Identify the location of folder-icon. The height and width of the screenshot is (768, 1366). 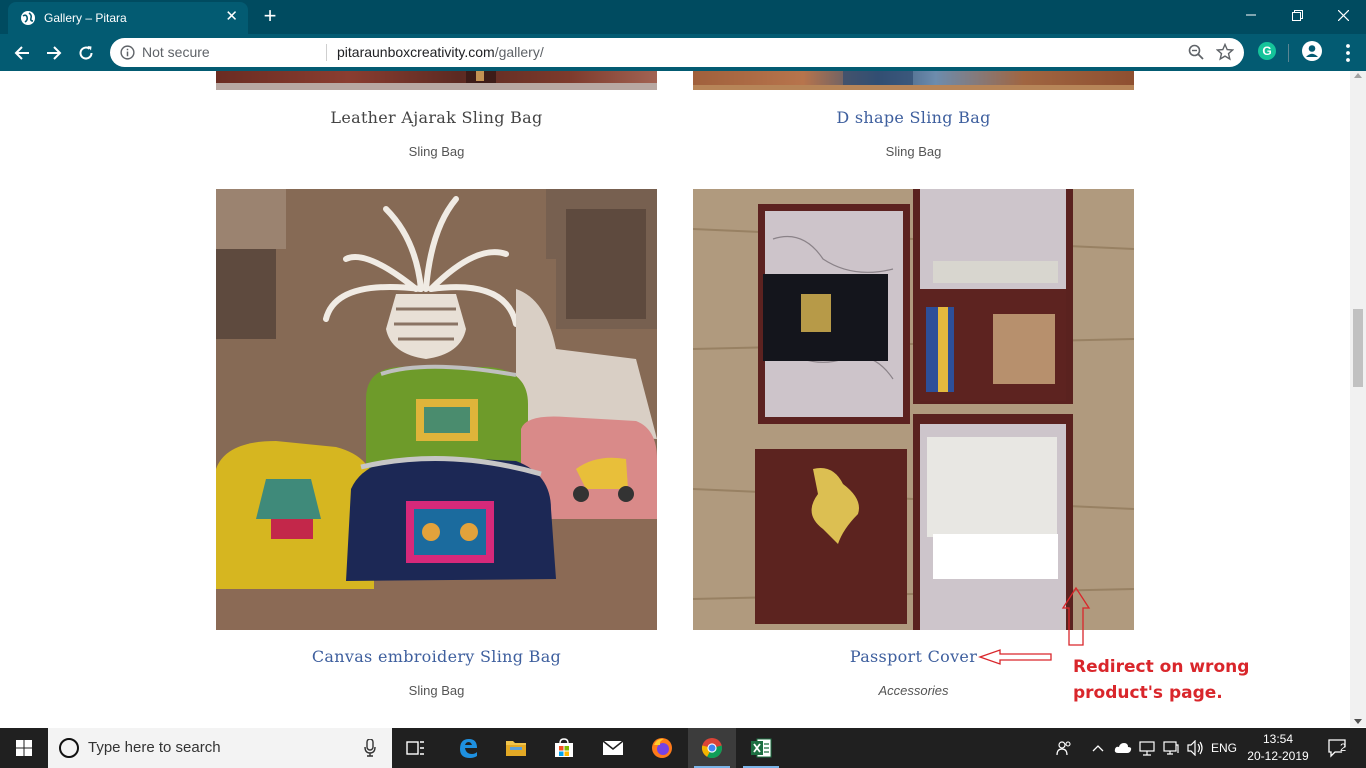
(516, 748).